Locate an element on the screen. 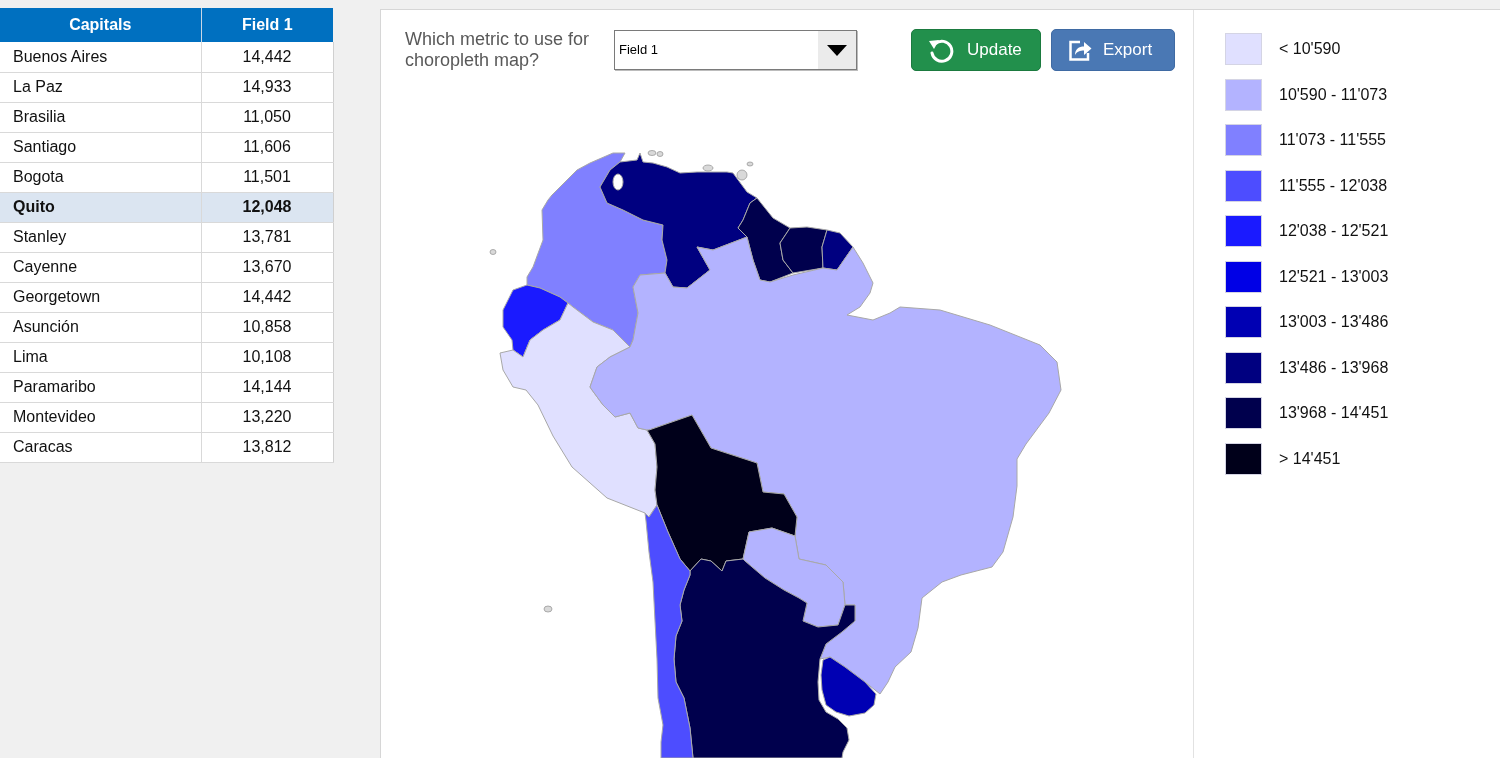 The image size is (1500, 758). table-row: Buenos Aires 14,442 is located at coordinates (166, 57).